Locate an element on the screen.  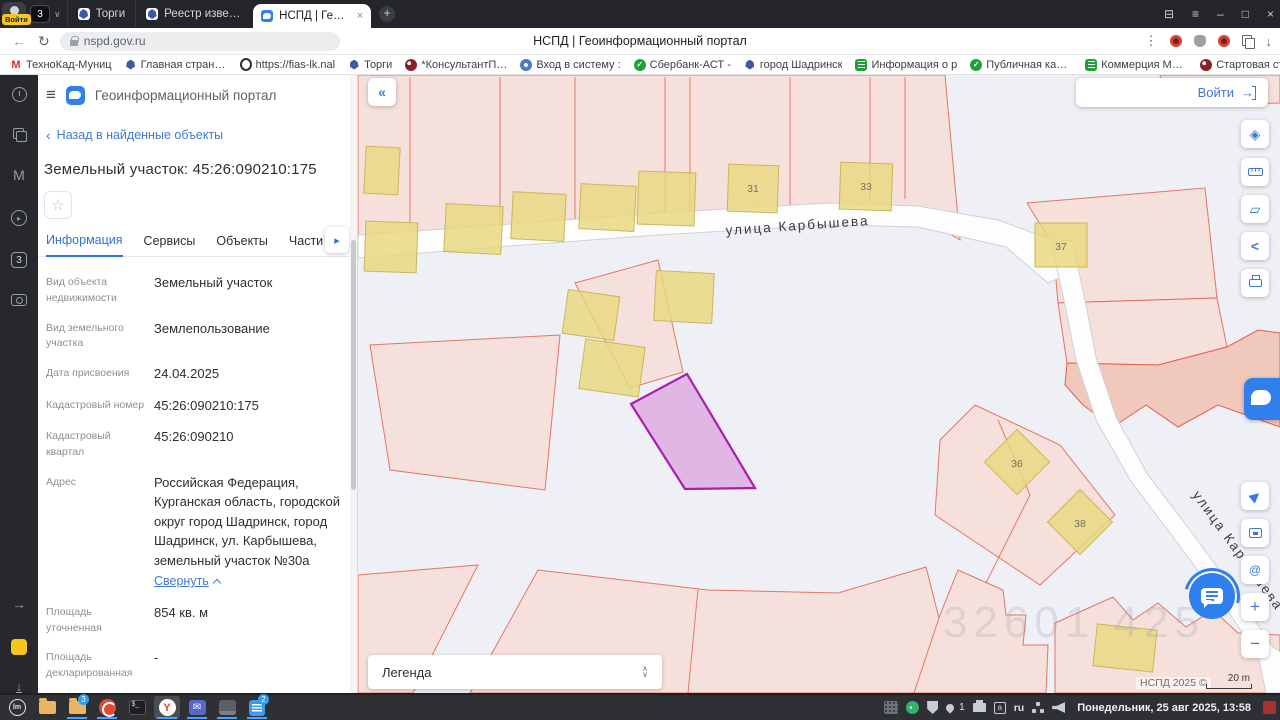
zoom-in-button: + is located at coordinates (1255, 607).